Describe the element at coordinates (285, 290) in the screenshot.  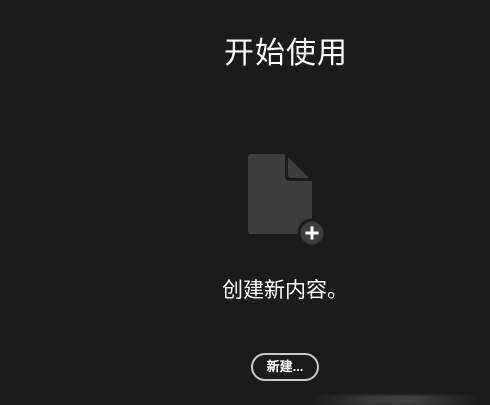
I see `empty-state-message: 创建新内容。` at that location.